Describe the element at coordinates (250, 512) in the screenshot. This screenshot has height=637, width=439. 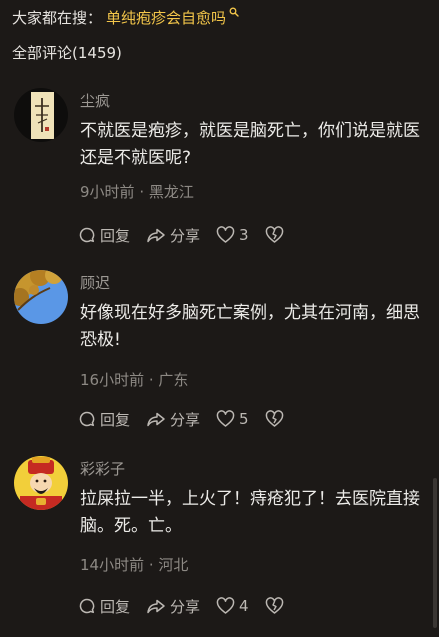
I see `comment-content: 拉屎拉一半，上火了！痔疮犯了！去医院直接脑。死。亡。` at that location.